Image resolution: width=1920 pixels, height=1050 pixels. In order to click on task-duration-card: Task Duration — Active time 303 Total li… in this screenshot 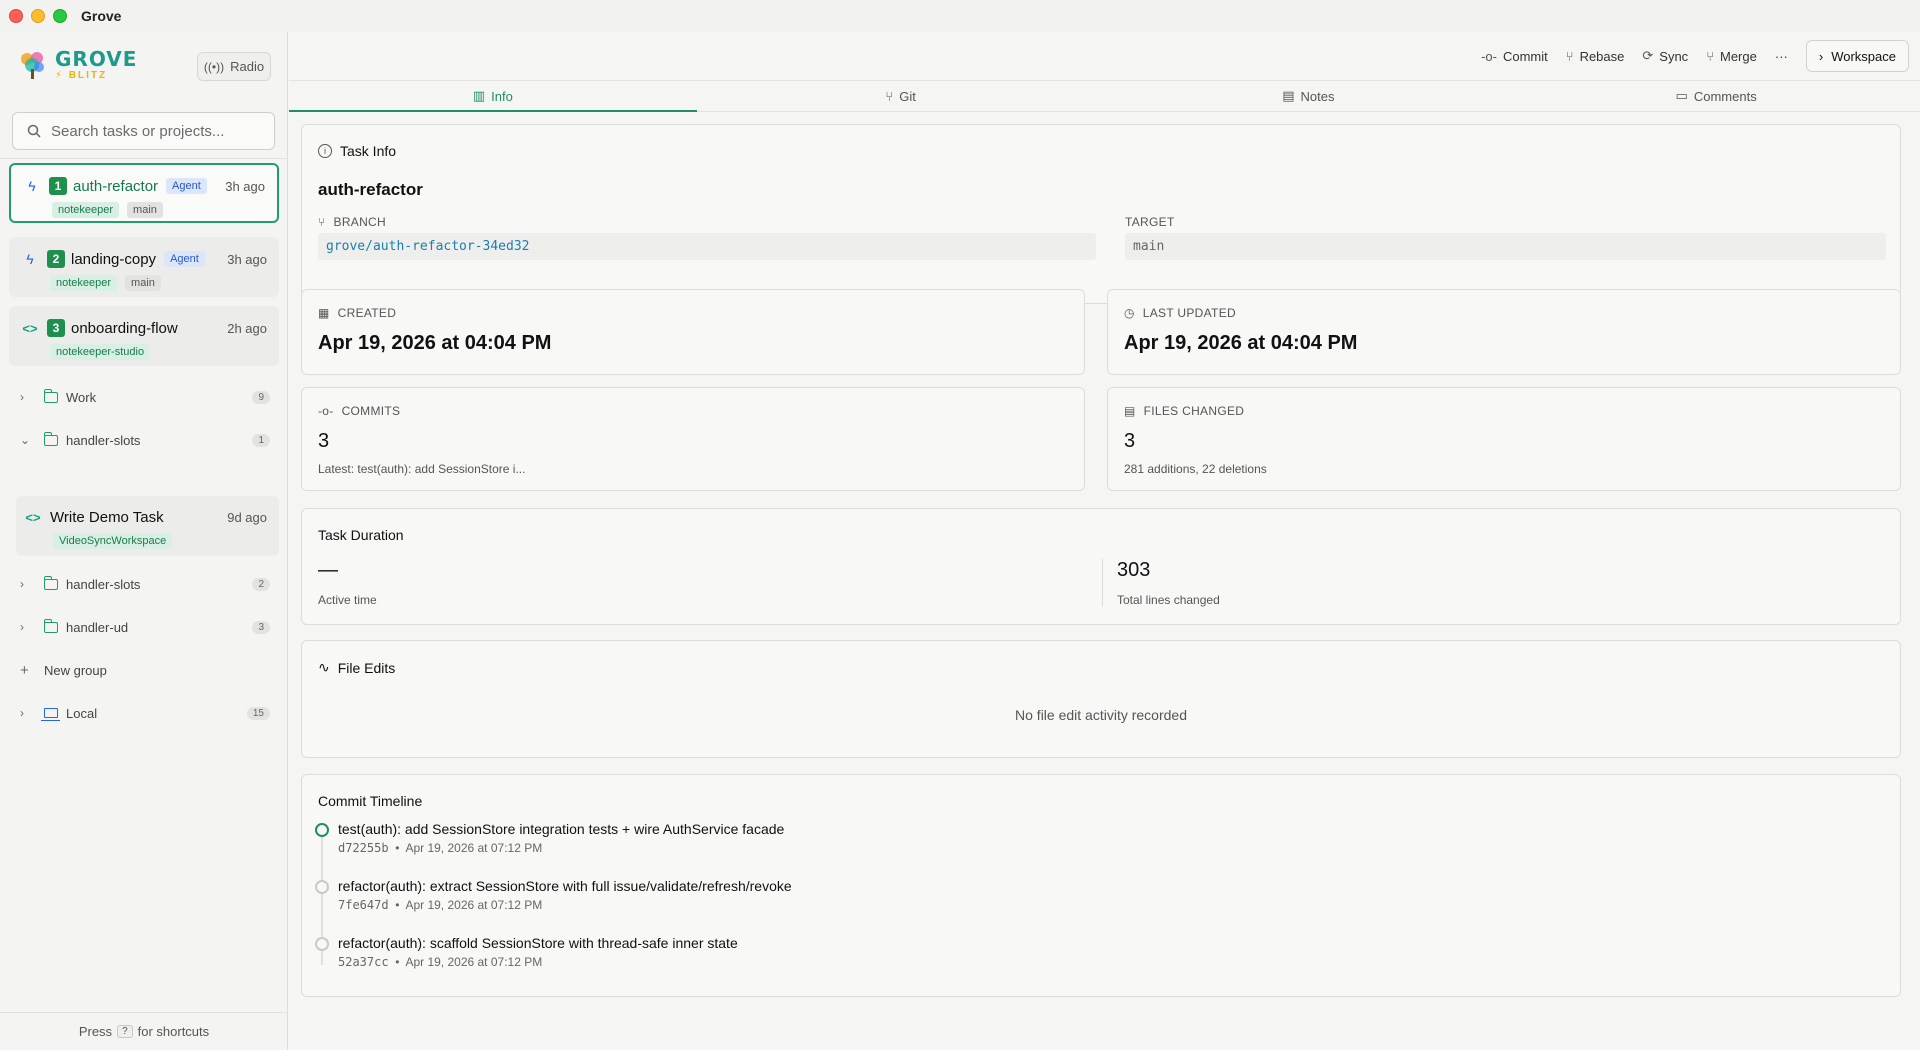, I will do `click(1101, 566)`.